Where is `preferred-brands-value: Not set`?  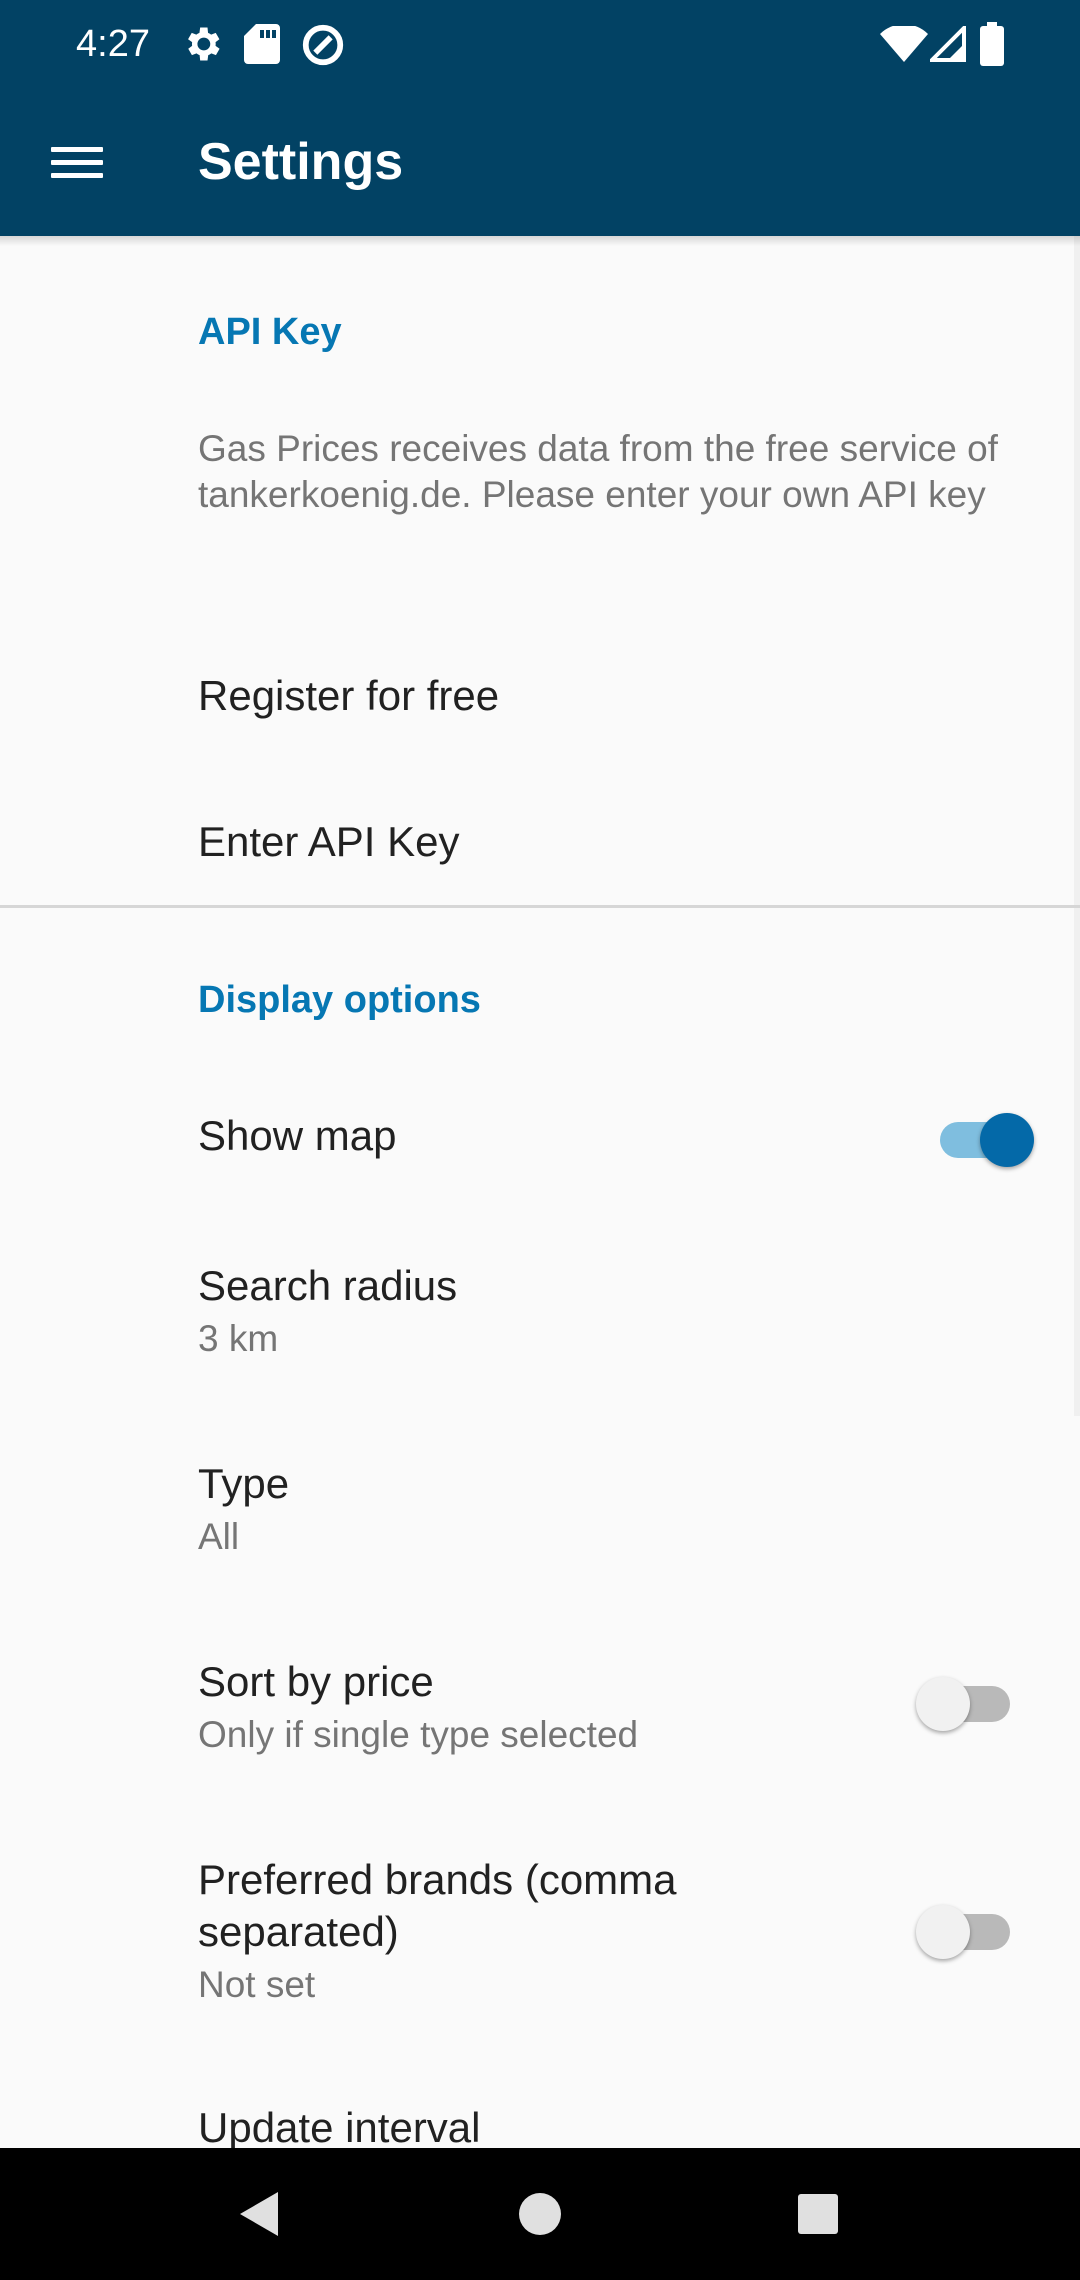 preferred-brands-value: Not set is located at coordinates (257, 1984).